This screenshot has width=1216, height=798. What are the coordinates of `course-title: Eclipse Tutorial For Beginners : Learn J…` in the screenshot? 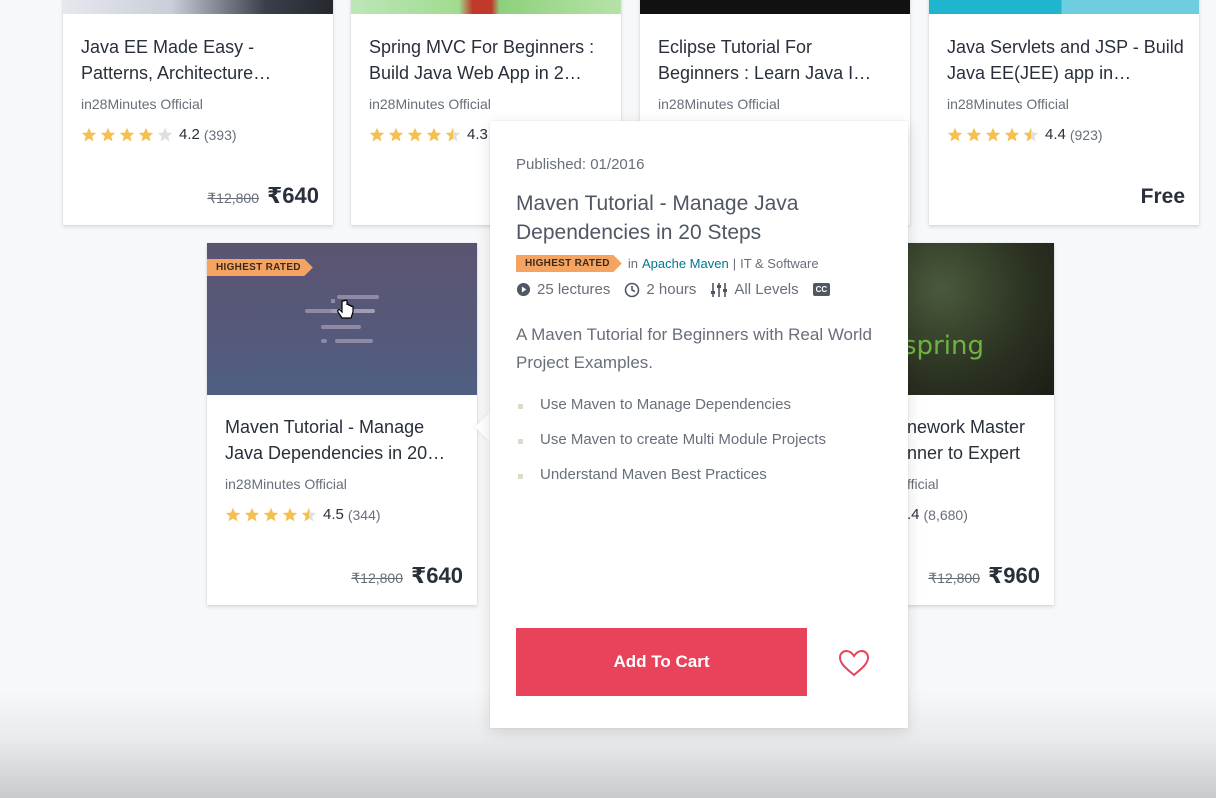 It's located at (765, 60).